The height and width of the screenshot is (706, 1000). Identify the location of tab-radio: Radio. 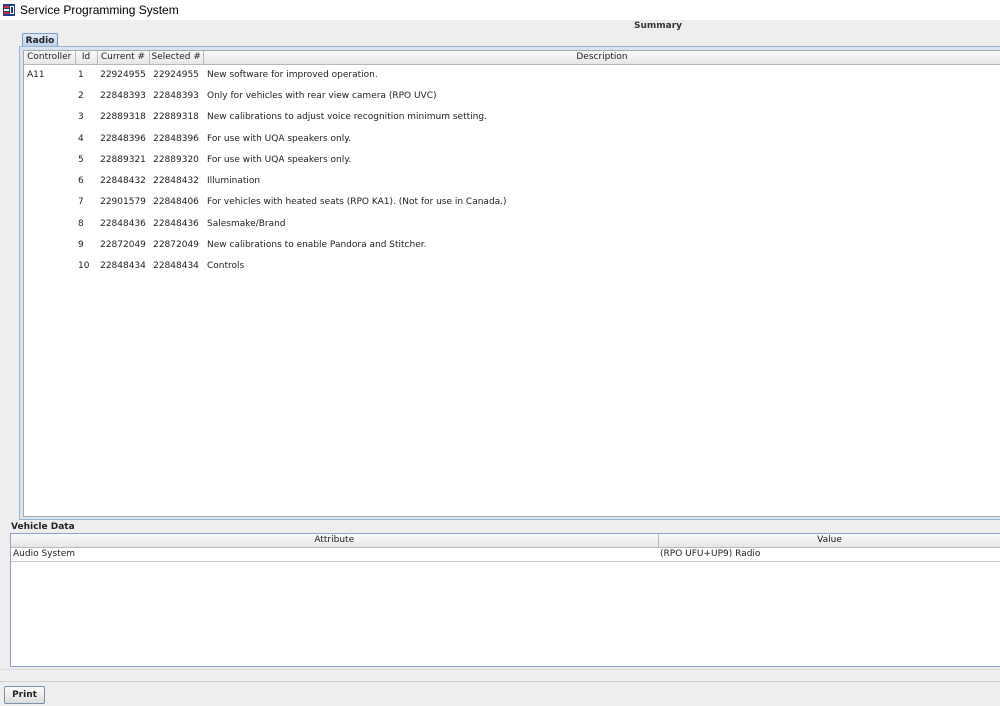
(40, 40).